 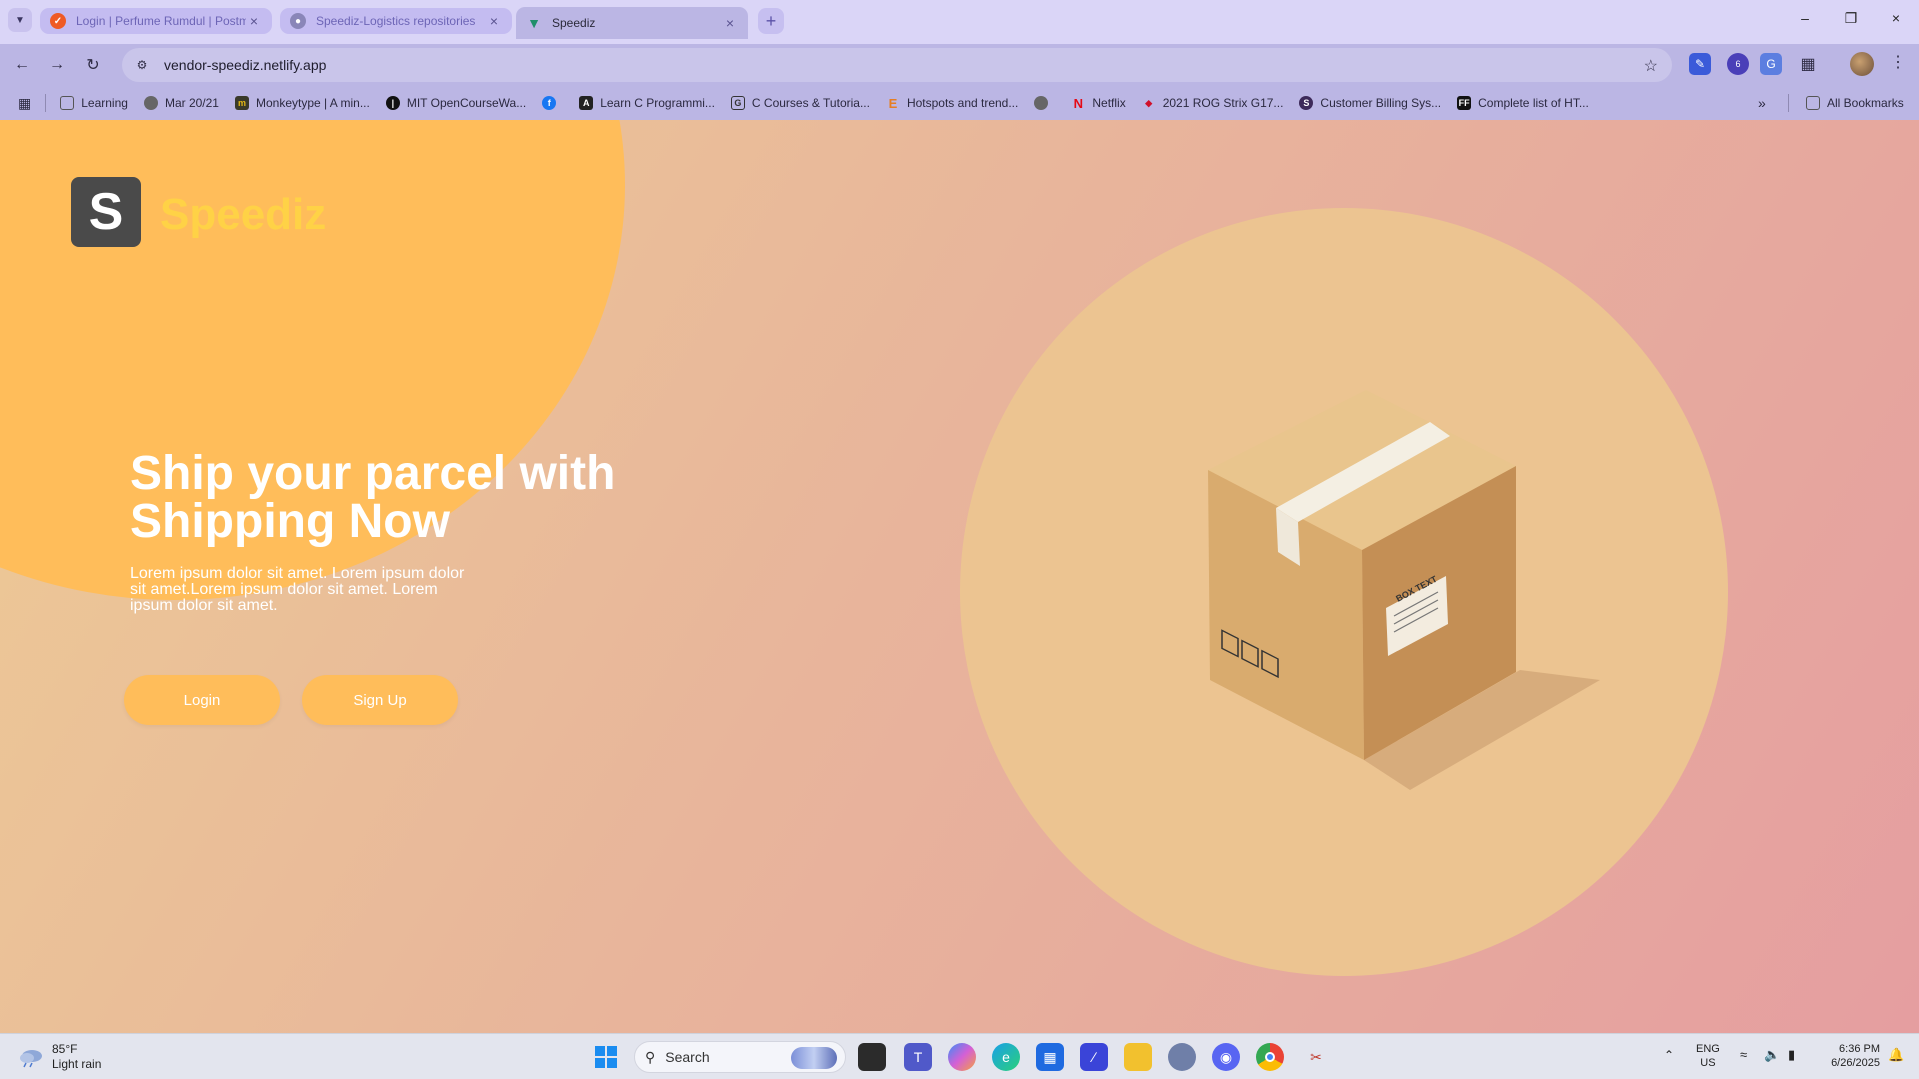 What do you see at coordinates (1138, 1057) in the screenshot?
I see `file-explorer-icon` at bounding box center [1138, 1057].